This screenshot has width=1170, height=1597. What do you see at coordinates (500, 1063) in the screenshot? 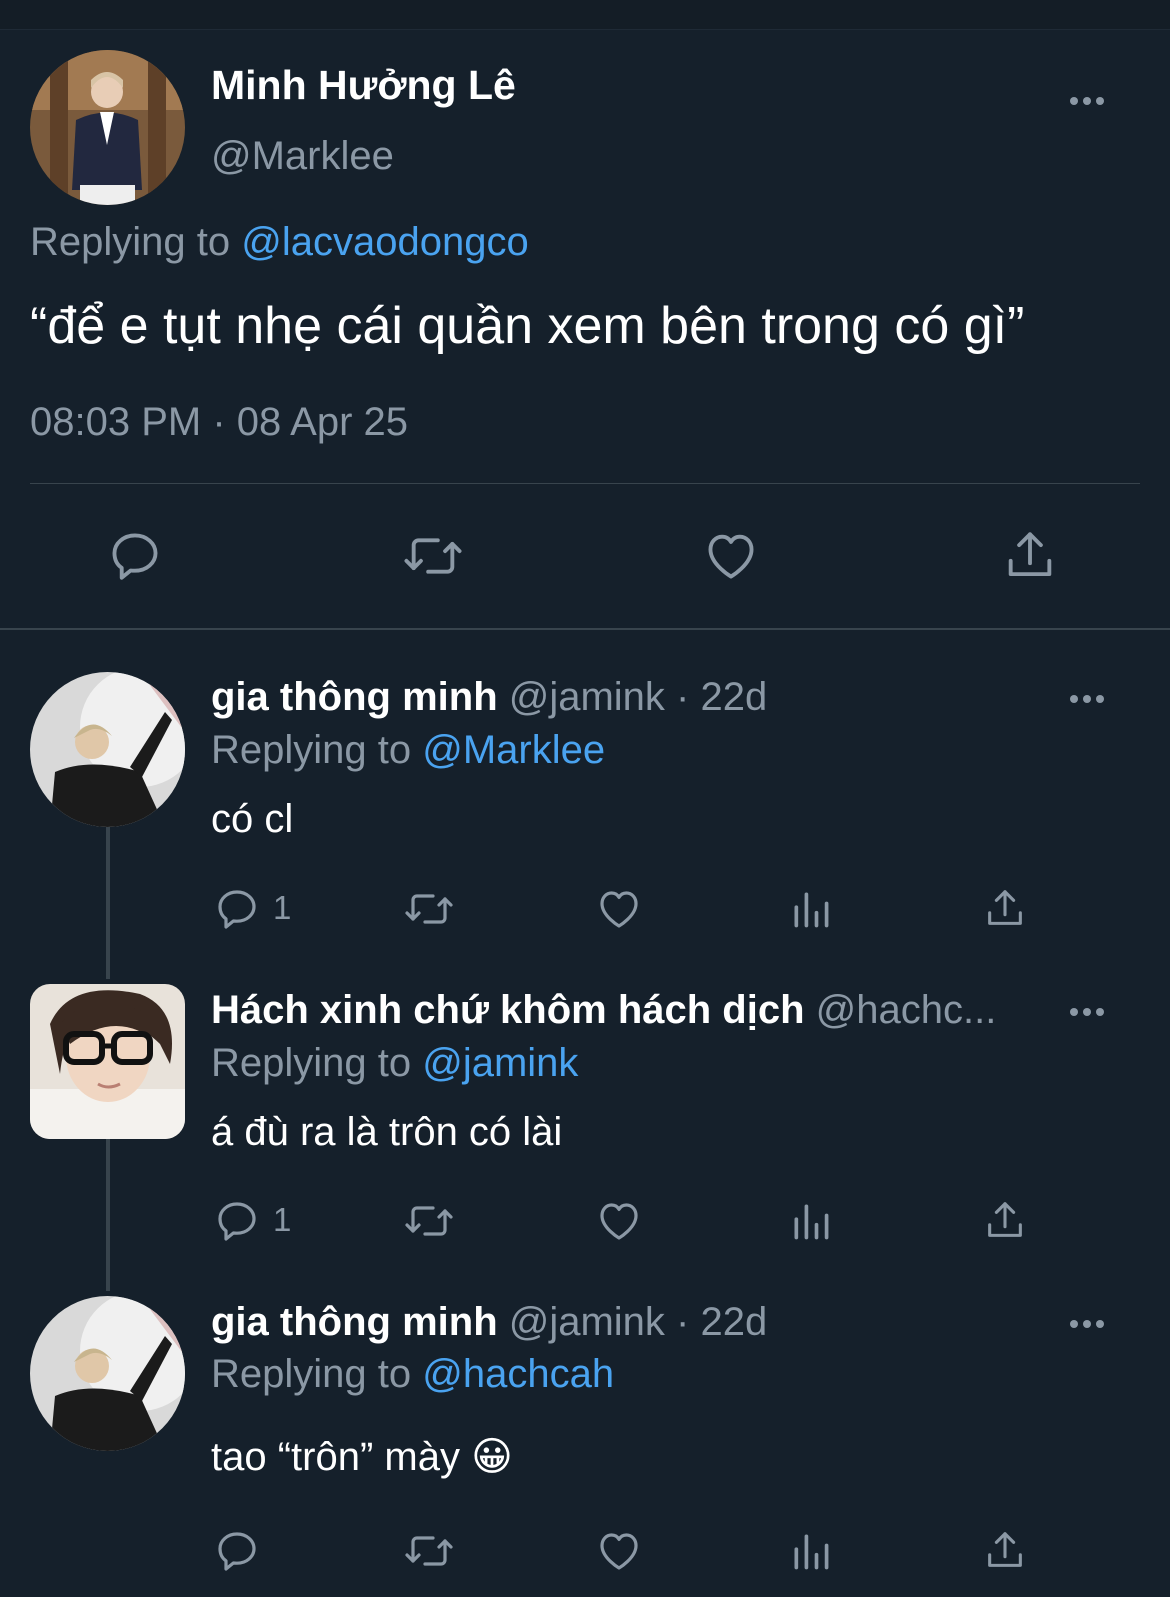
I see `replying-to-link: @jamink` at bounding box center [500, 1063].